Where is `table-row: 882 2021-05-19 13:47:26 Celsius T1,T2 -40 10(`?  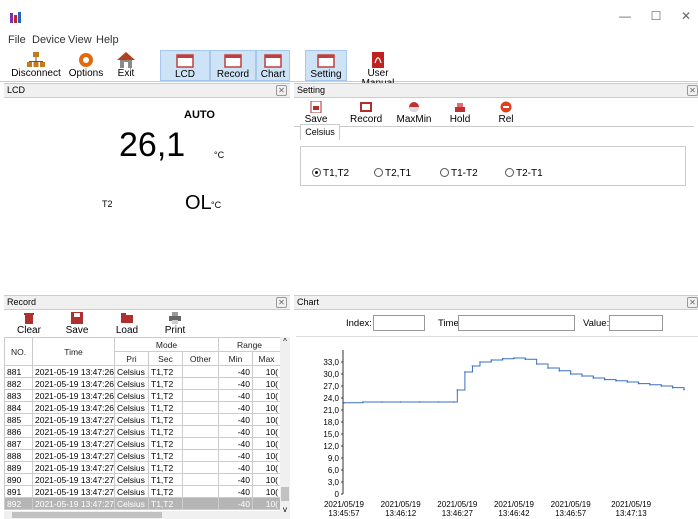 table-row: 882 2021-05-19 13:47:26 Celsius T1,T2 -40 10( is located at coordinates (143, 383).